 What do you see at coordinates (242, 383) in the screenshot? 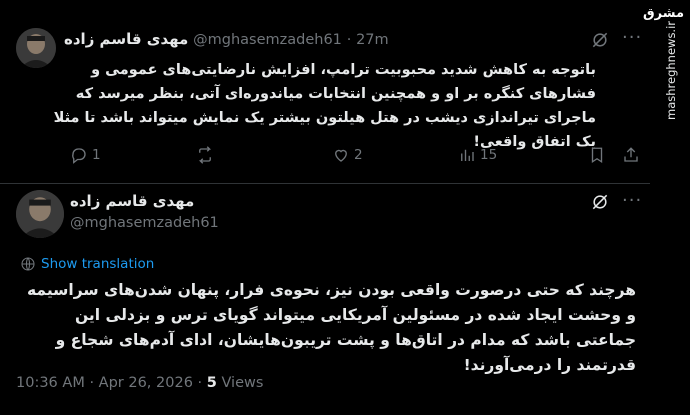
I see `views-label: Views` at bounding box center [242, 383].